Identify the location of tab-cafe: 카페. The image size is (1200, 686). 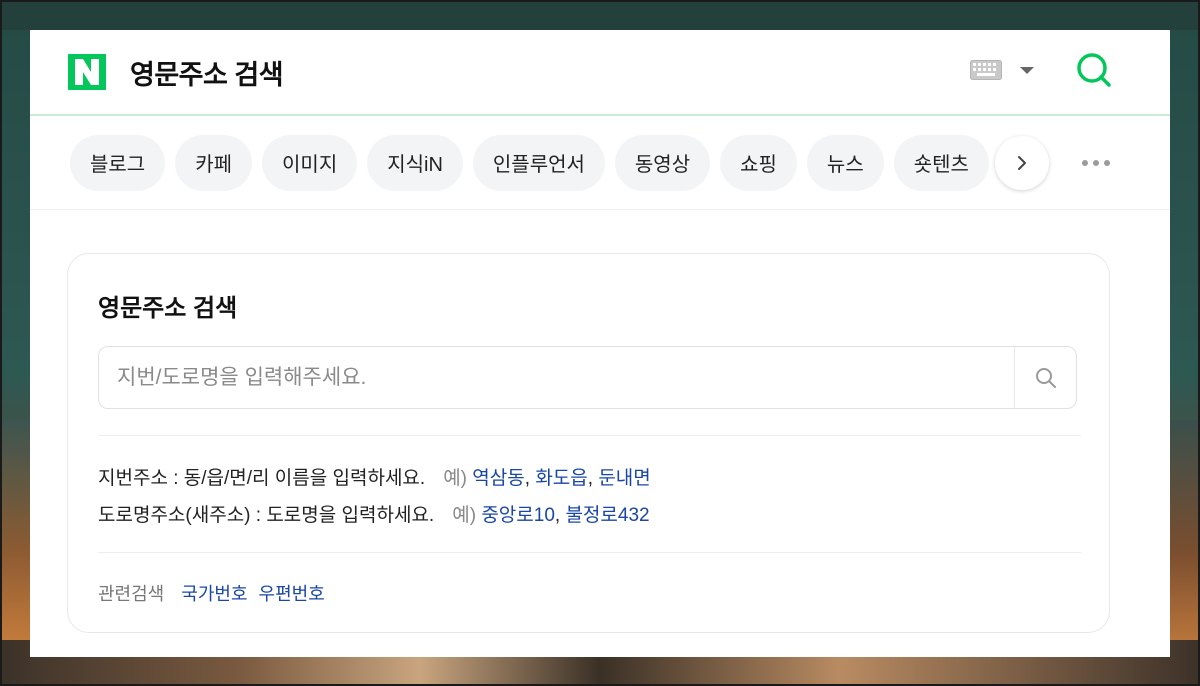
(214, 162).